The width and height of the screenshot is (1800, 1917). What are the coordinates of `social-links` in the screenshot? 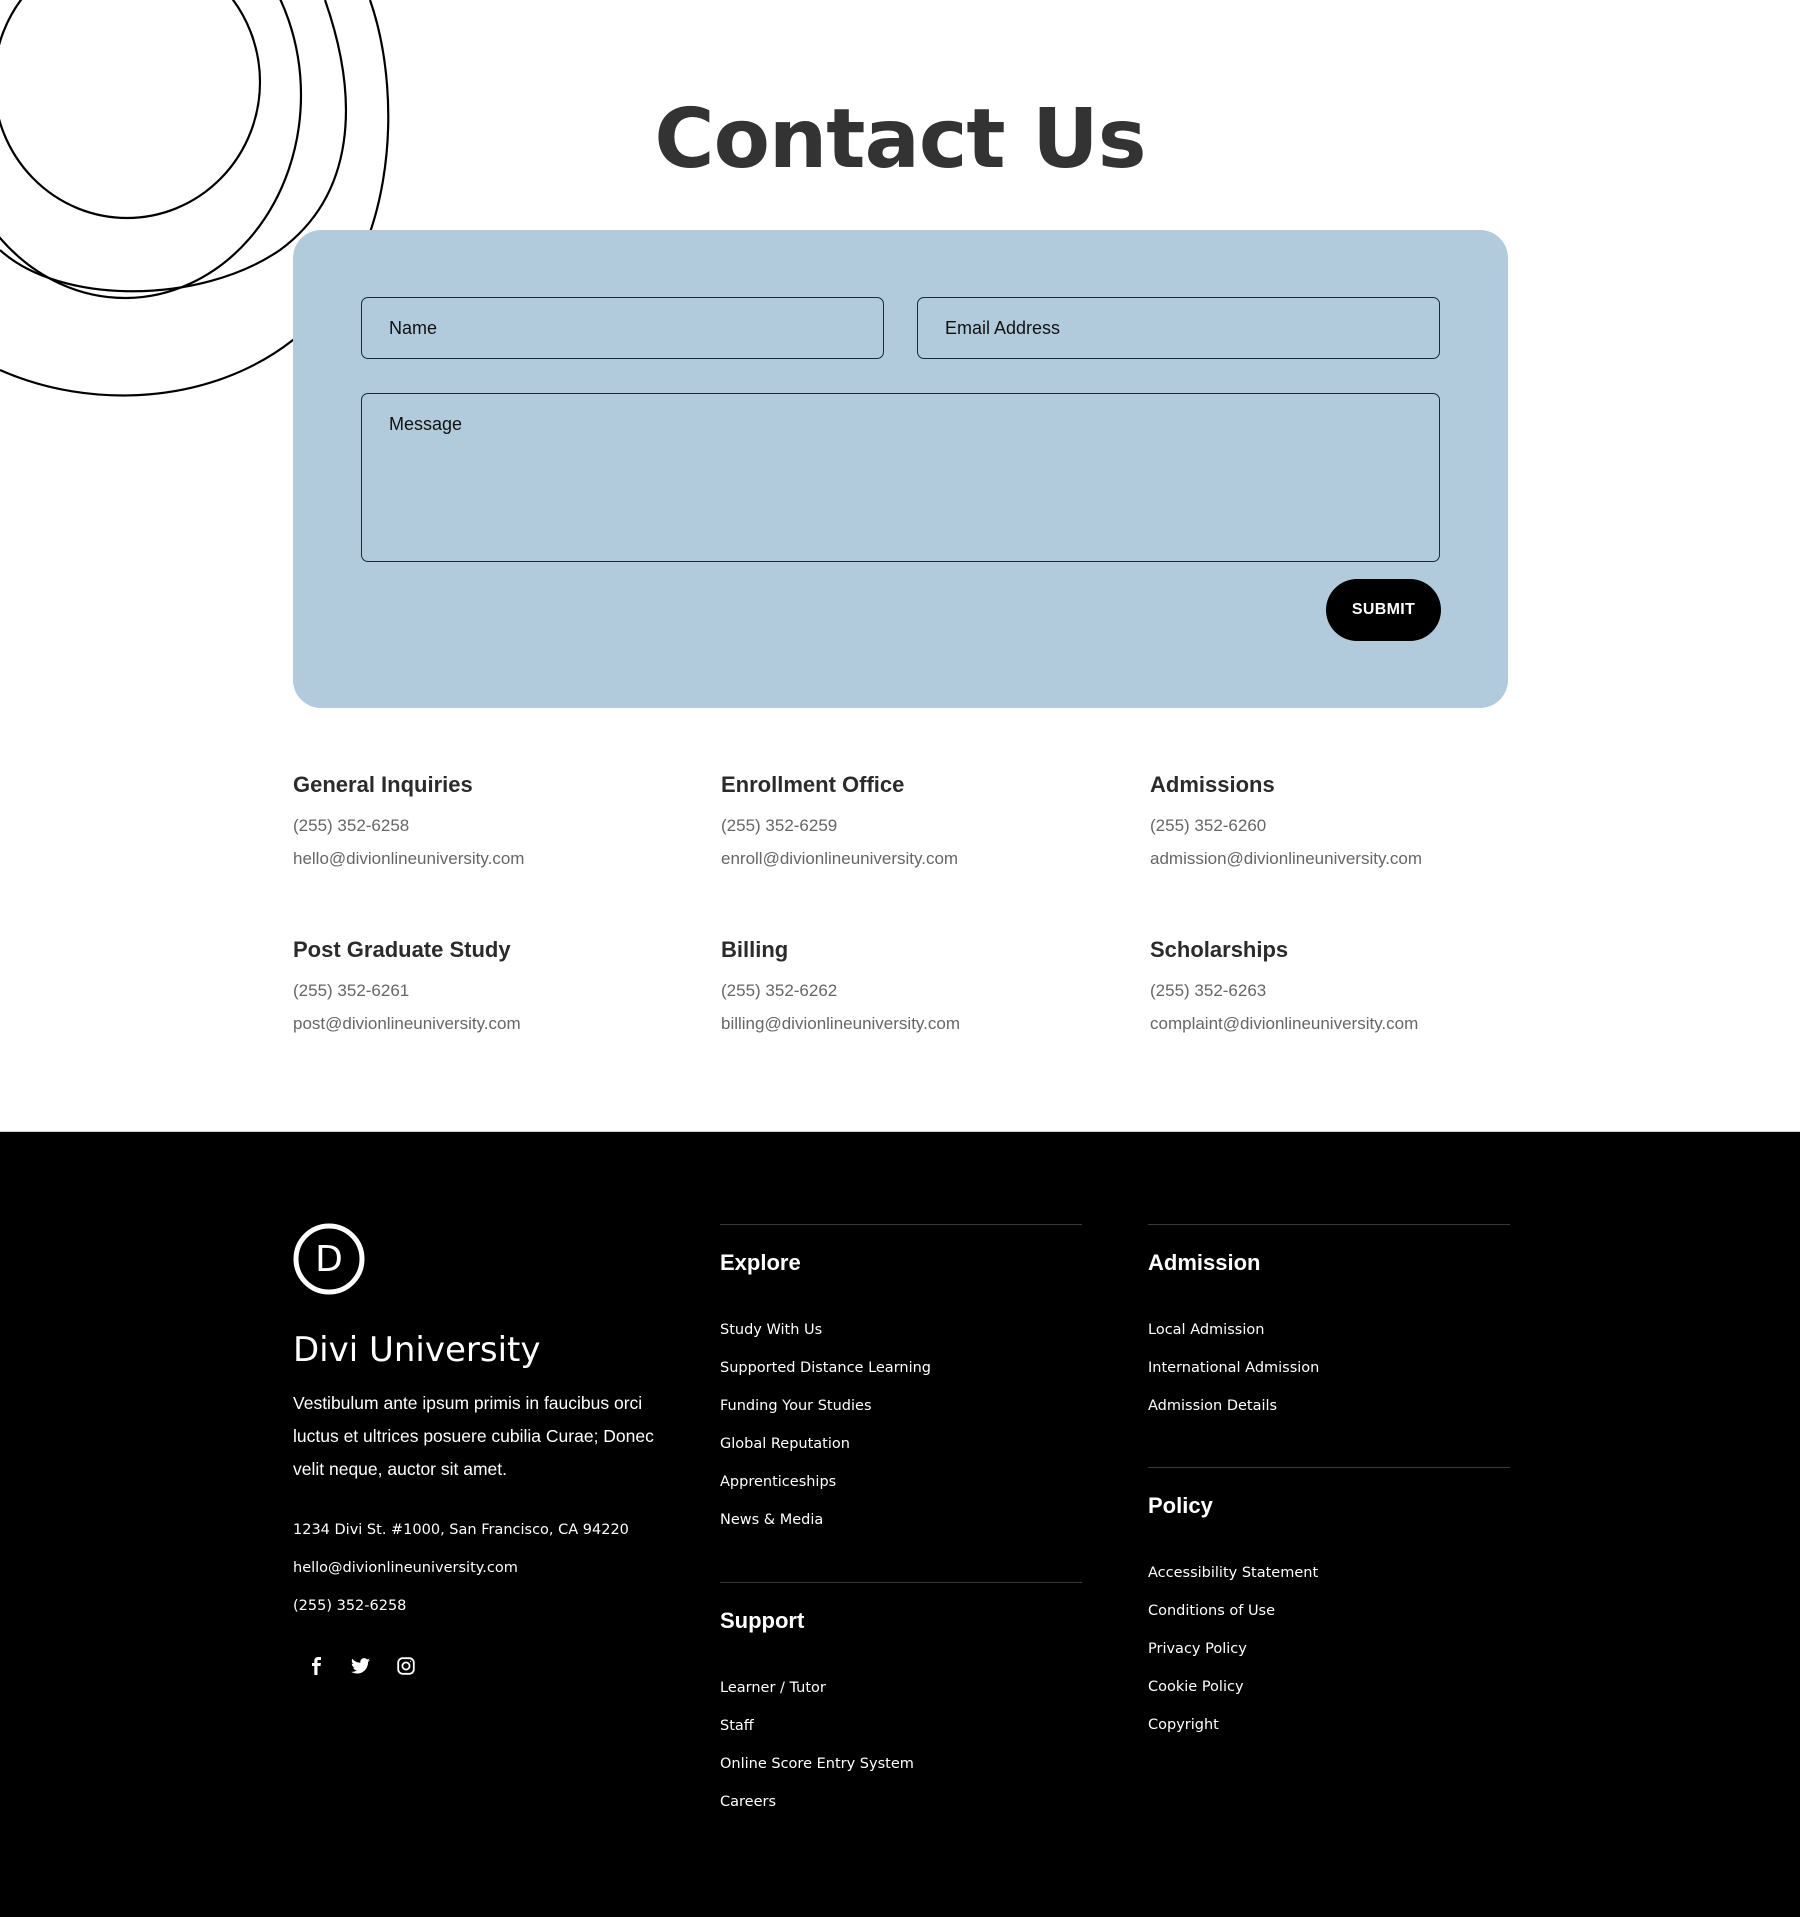 It's located at (360, 1666).